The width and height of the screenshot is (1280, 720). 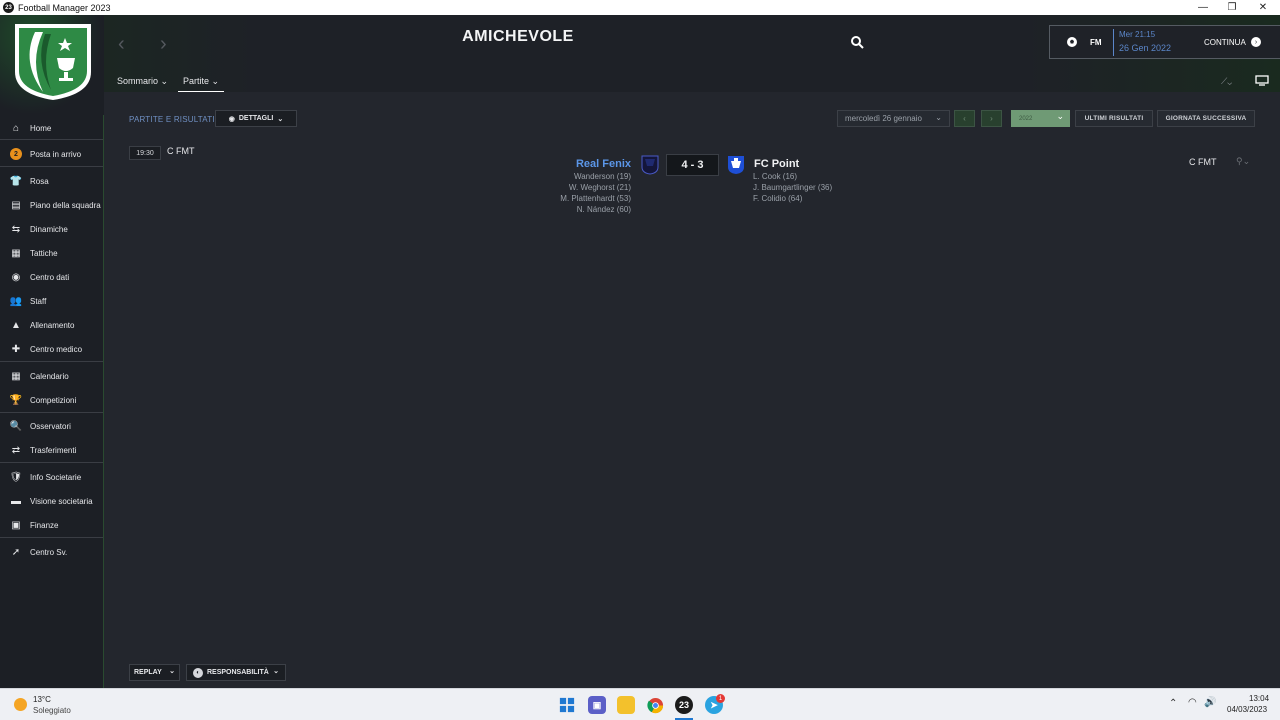 What do you see at coordinates (51, 349) in the screenshot?
I see `sidebar-item-medical: ✚ Centro medico` at bounding box center [51, 349].